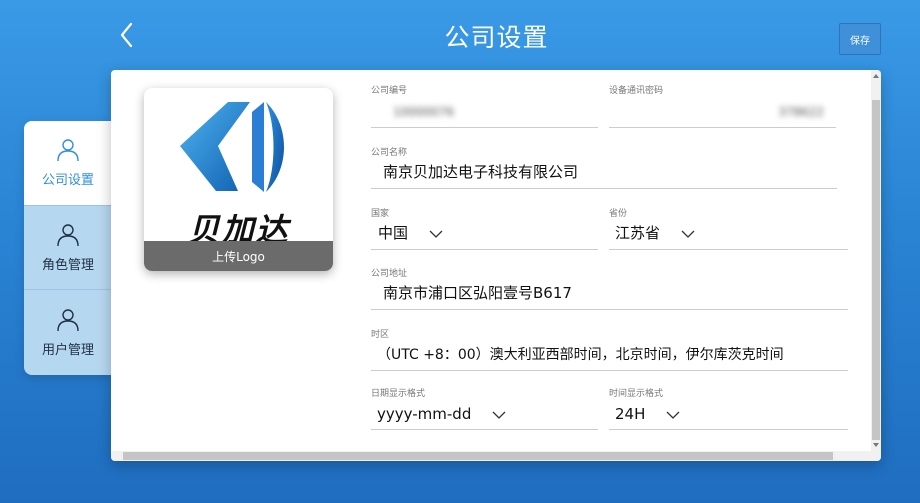 The height and width of the screenshot is (503, 920). I want to click on vertical-scrollbar, so click(876, 265).